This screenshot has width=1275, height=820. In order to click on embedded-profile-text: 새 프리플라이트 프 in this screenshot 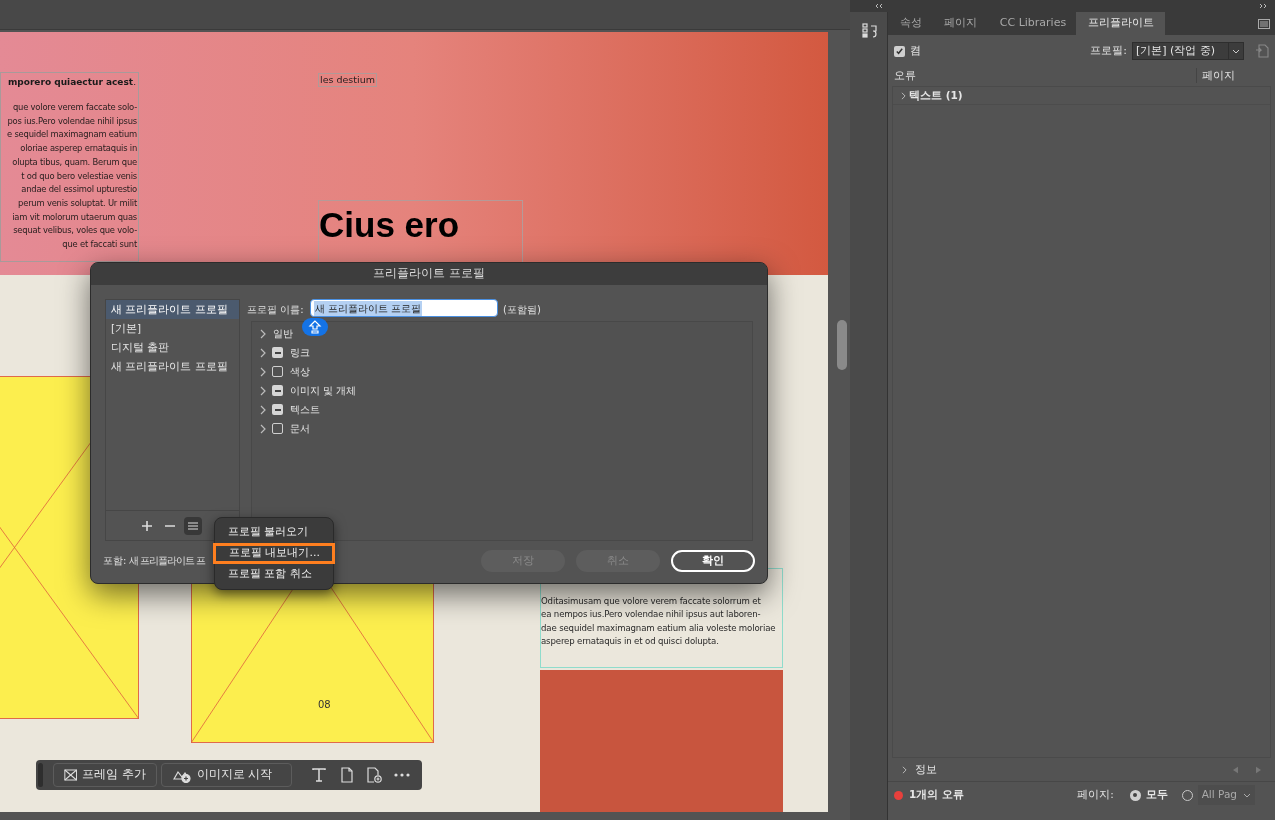, I will do `click(167, 561)`.